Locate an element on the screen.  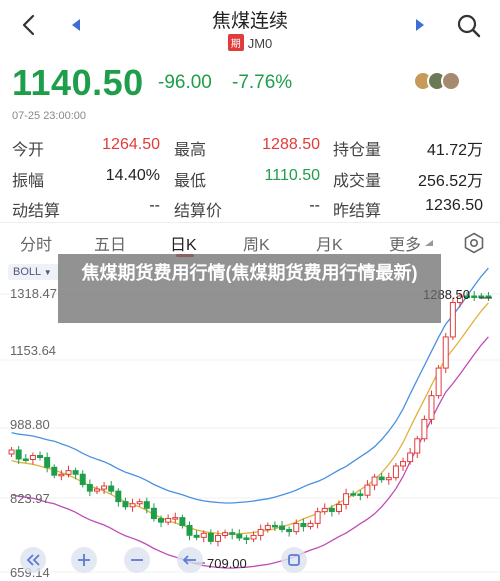
stat-value-open-interest: 41.72万 is located at coordinates (454, 150).